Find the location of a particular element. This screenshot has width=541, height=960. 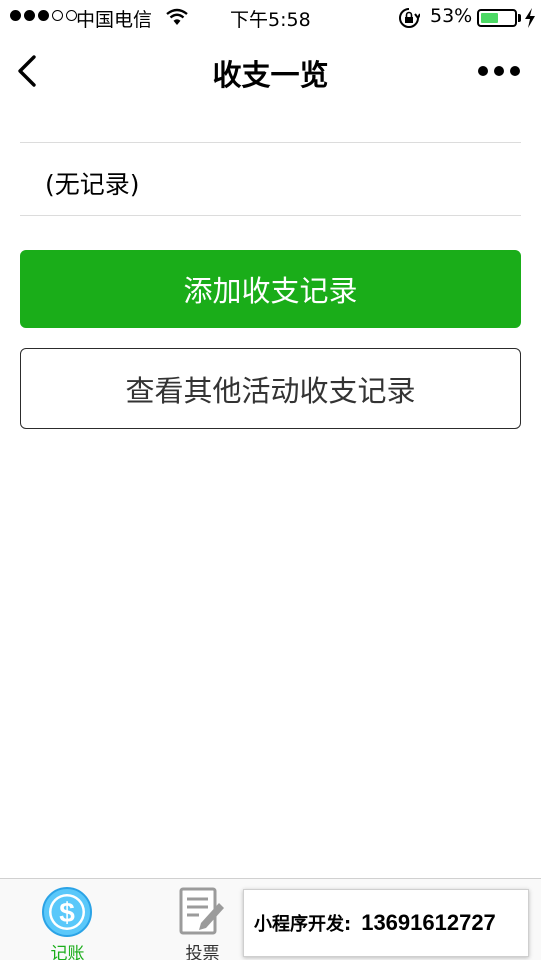

dollar-icon: $ is located at coordinates (67, 912).